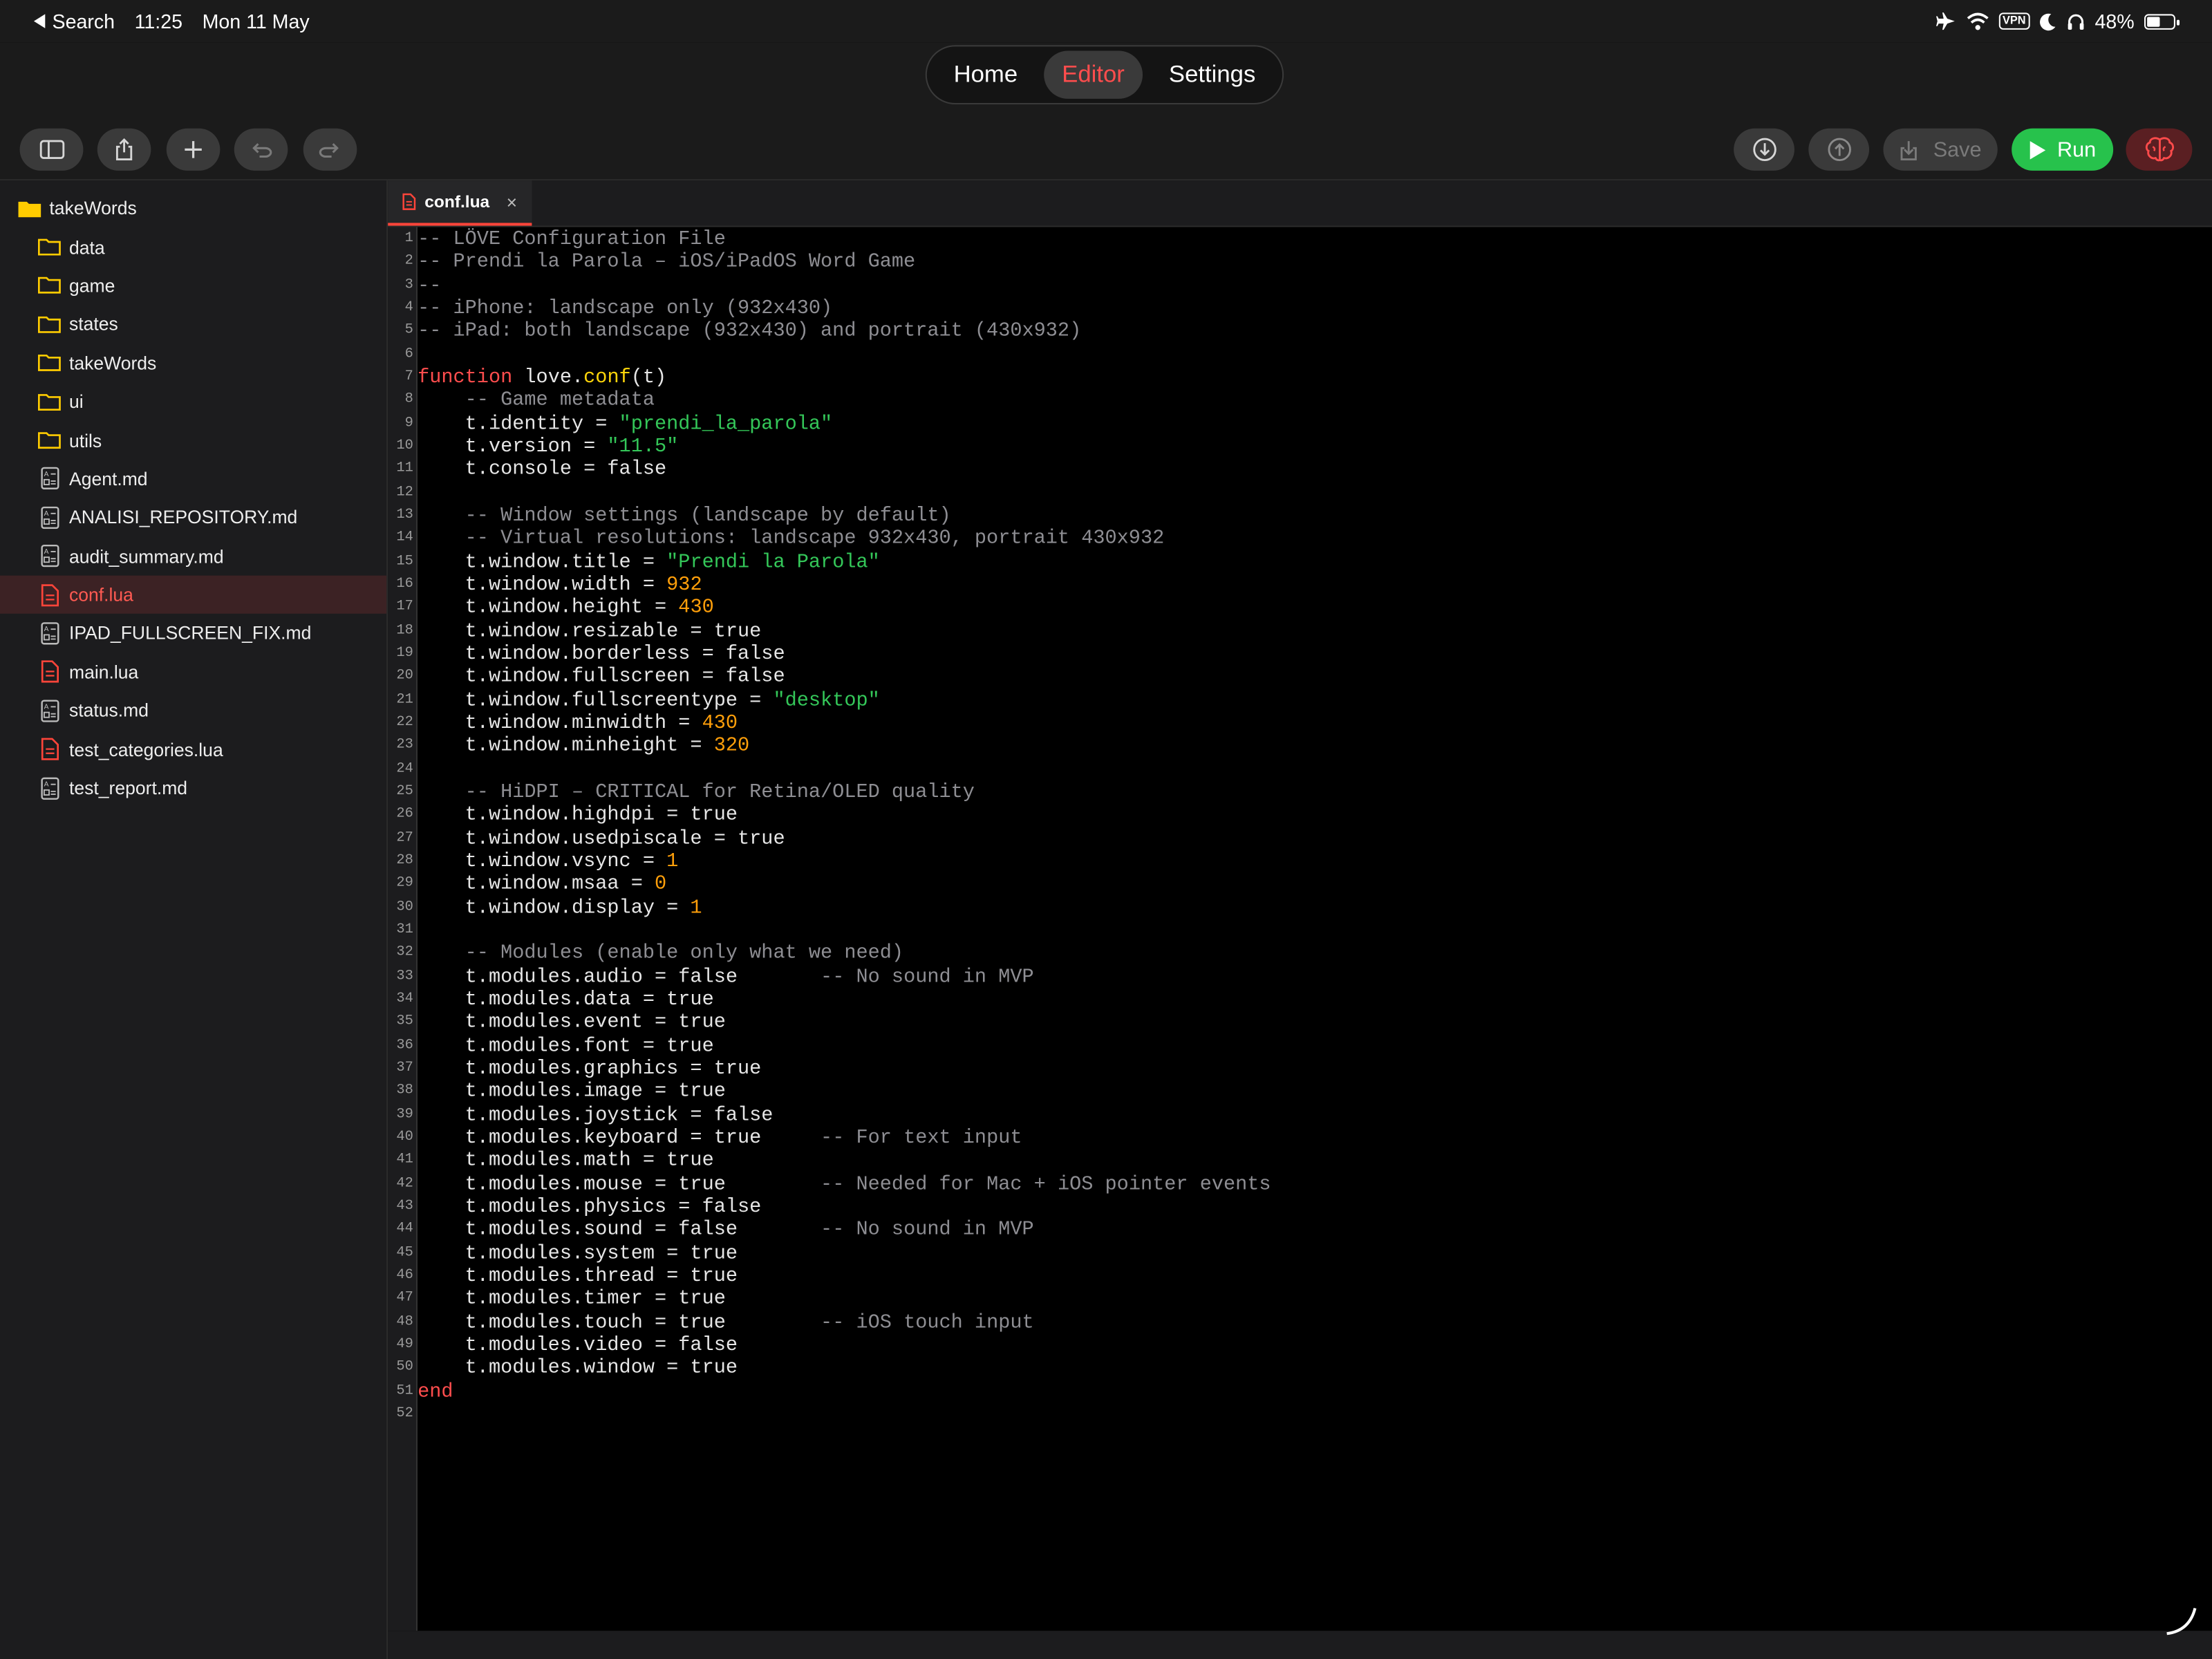  Describe the element at coordinates (578, 1368) in the screenshot. I see `code-token: t.modules.window = true` at that location.